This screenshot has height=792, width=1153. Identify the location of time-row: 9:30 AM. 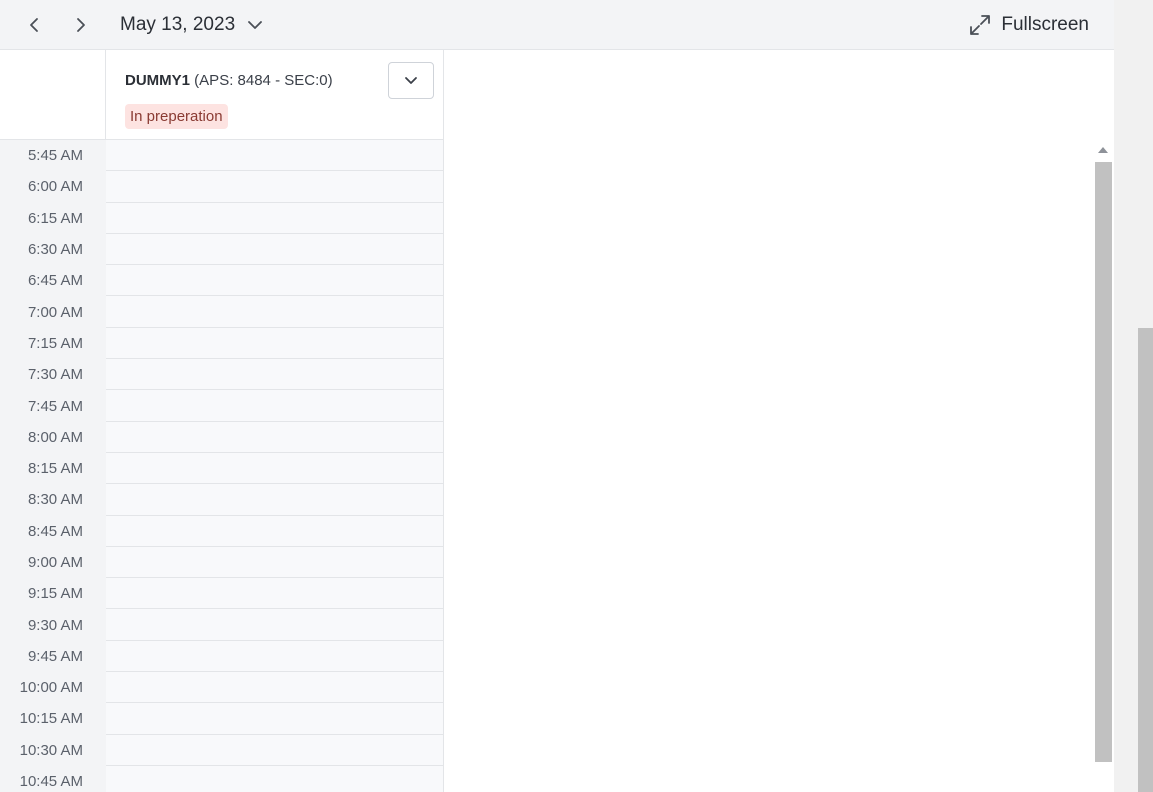
(222, 625).